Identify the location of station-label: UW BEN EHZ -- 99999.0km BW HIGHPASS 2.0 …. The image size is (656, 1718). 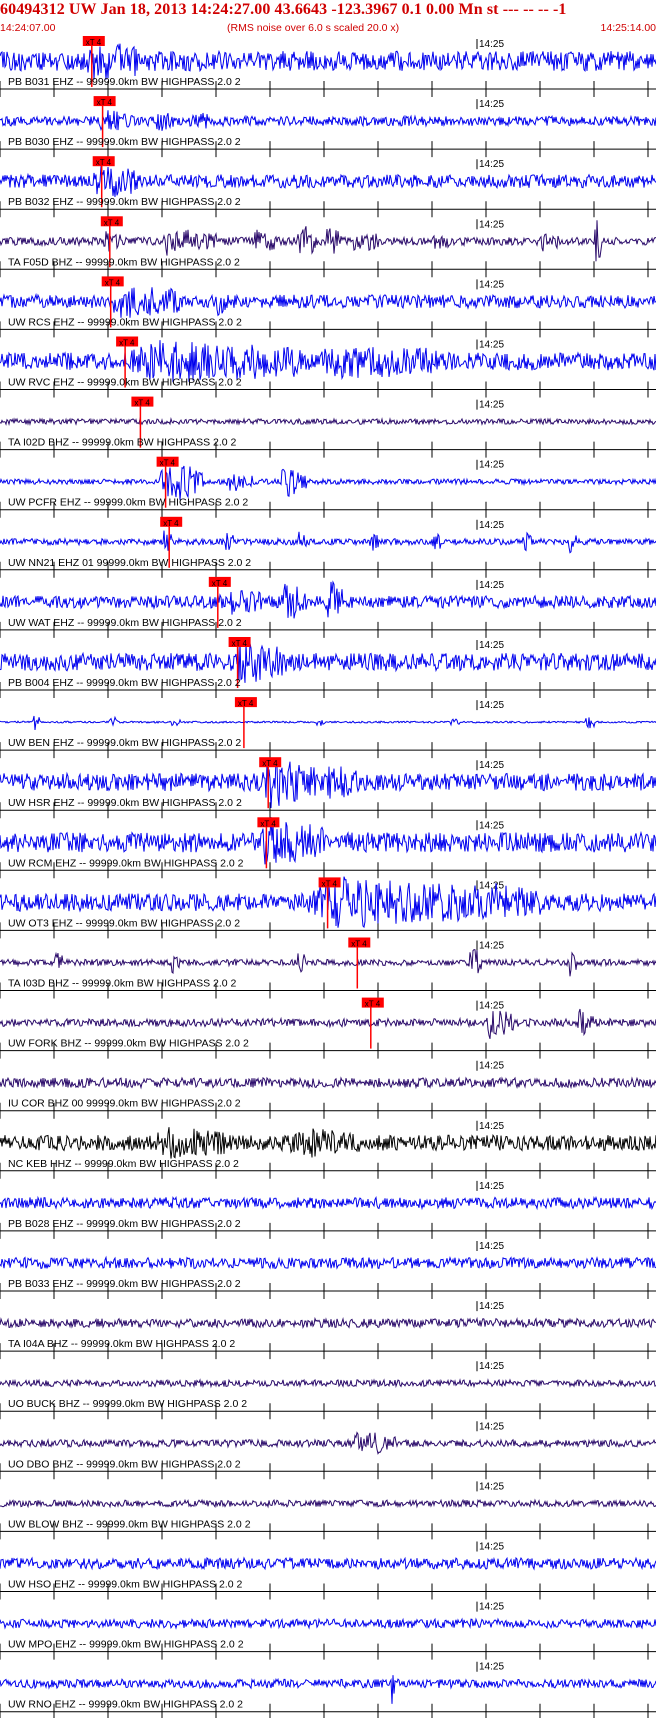
(124, 743).